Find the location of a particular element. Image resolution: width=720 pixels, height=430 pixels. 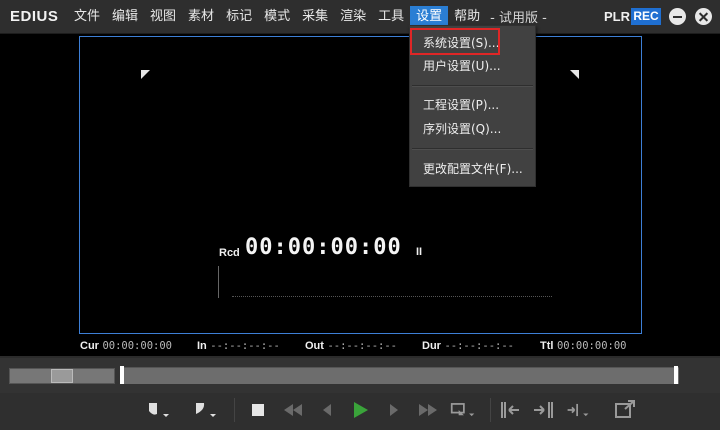

mark-out-icon is located at coordinates (205, 410).